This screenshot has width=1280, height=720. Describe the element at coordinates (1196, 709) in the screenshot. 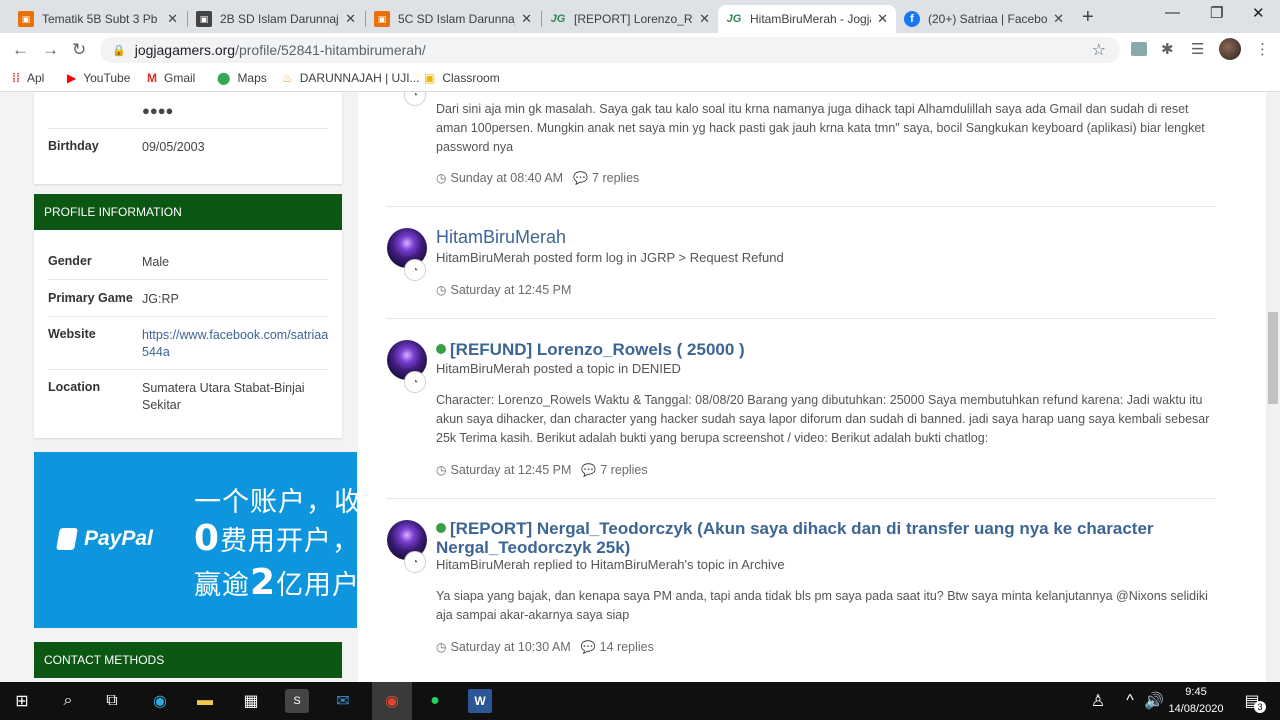

I see `clock-date: 14/08/2020` at that location.